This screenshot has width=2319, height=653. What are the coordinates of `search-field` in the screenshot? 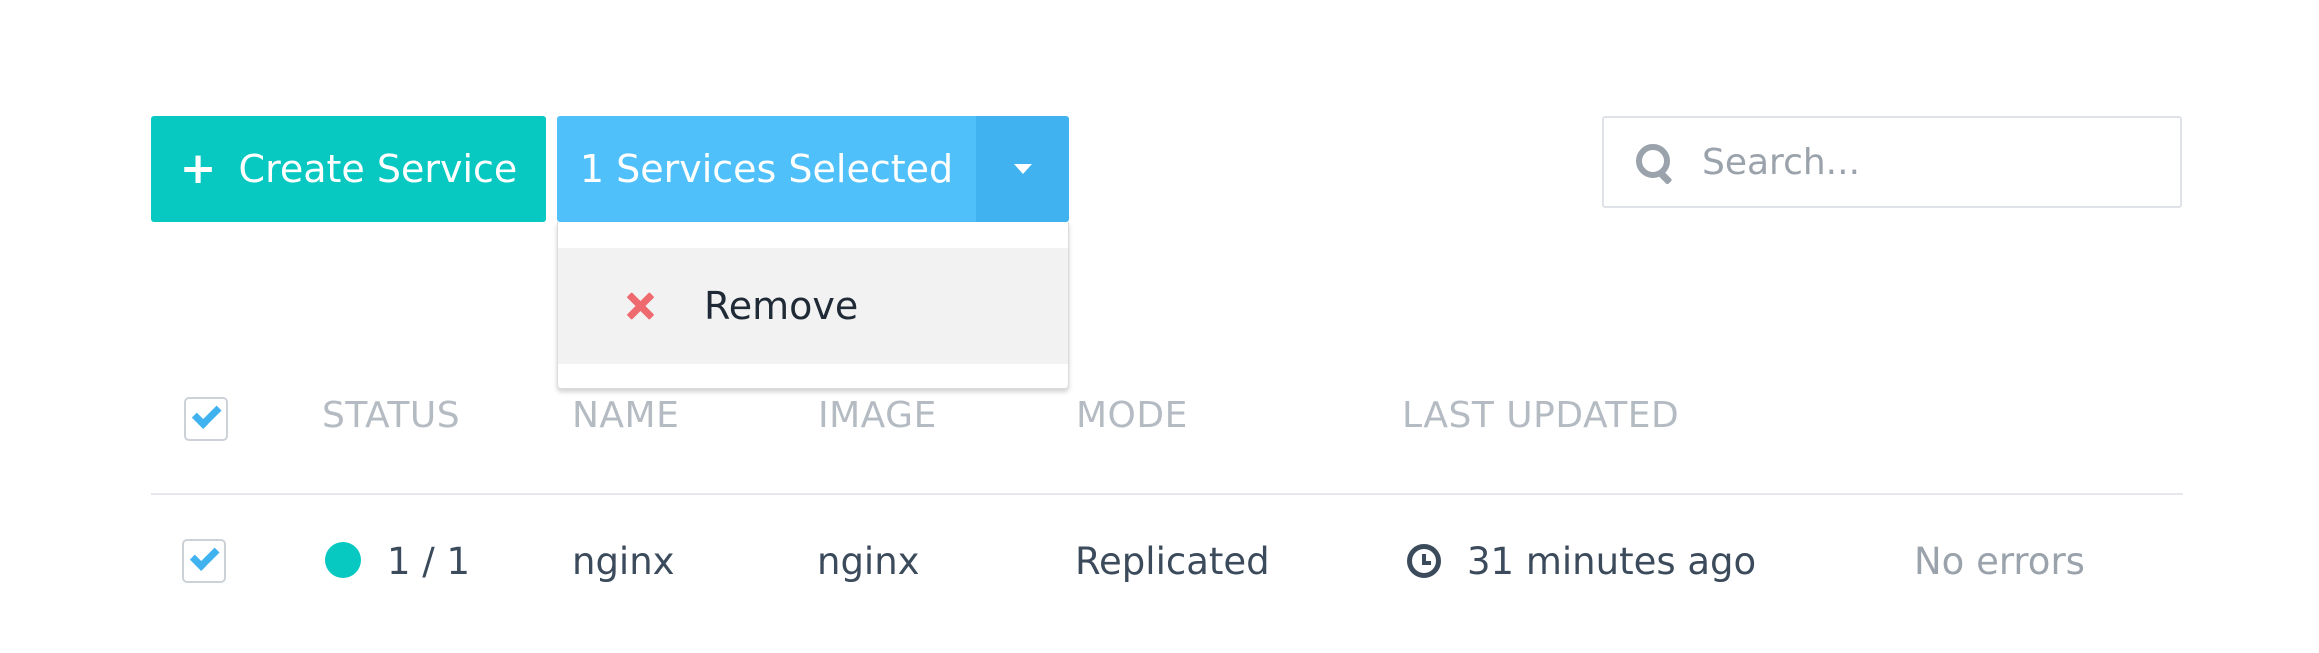 It's located at (1892, 162).